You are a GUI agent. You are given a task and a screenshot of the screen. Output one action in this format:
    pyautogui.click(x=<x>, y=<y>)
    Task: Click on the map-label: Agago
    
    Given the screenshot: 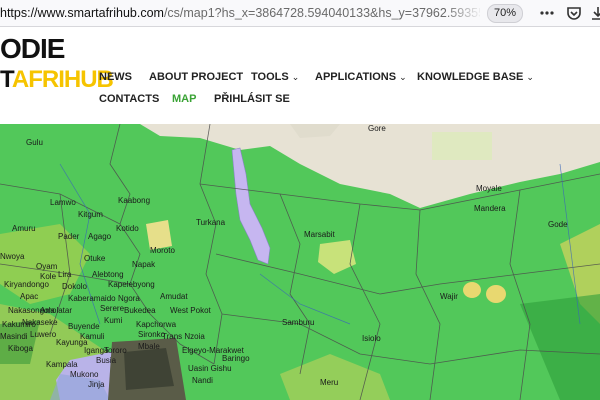 What is the action you would take?
    pyautogui.click(x=100, y=236)
    